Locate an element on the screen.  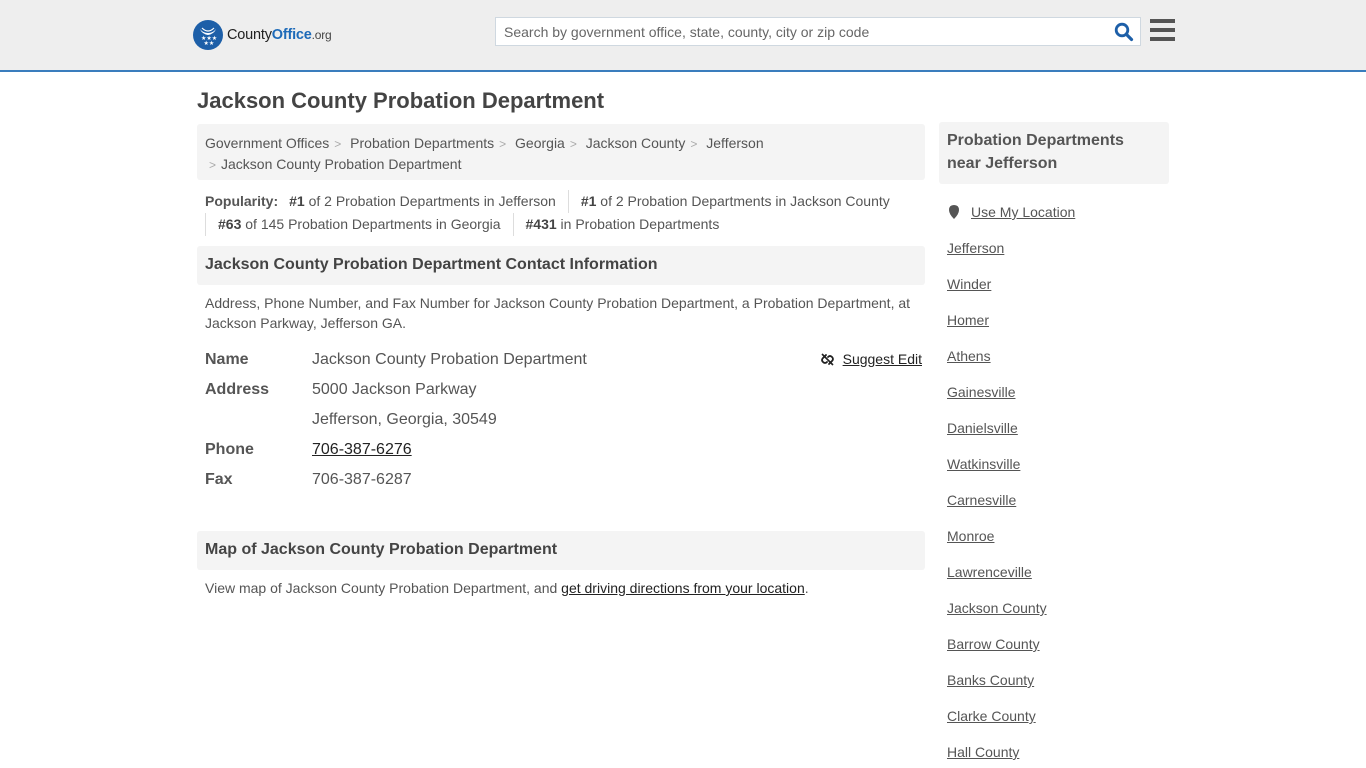
suggest-edit-link: Suggest Edit is located at coordinates (871, 359).